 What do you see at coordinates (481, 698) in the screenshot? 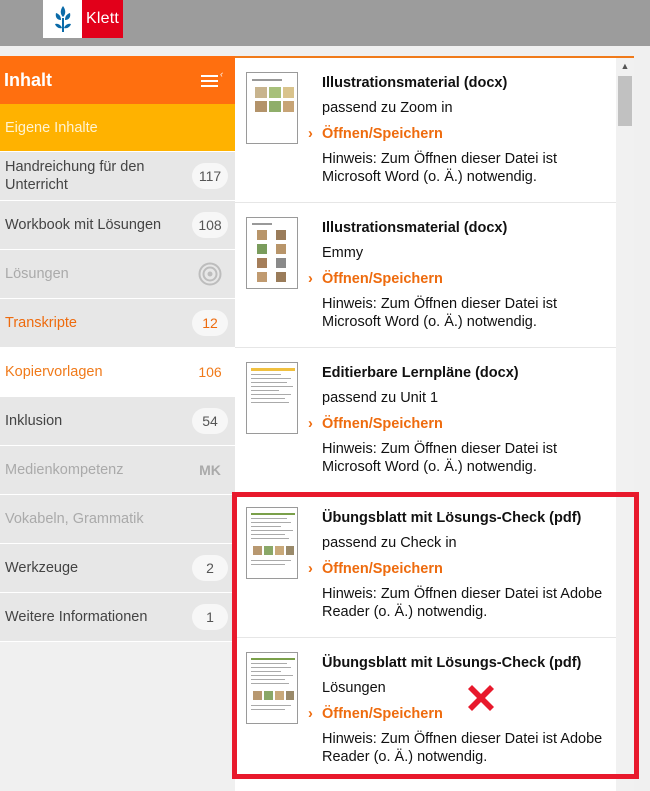
I see `red-cross-icon` at bounding box center [481, 698].